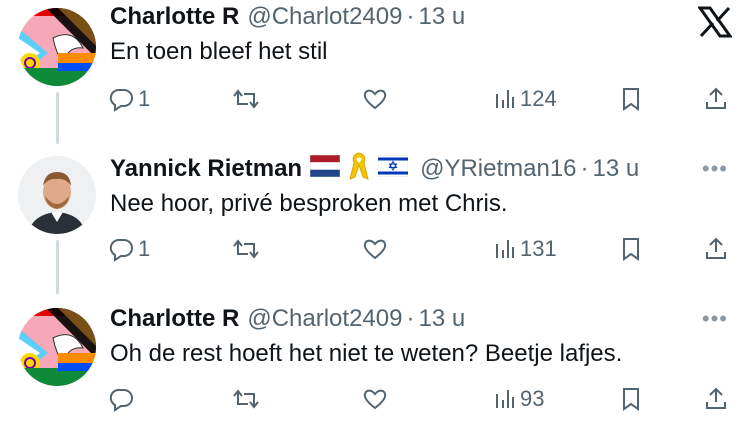  Describe the element at coordinates (532, 398) in the screenshot. I see `view-count: 93` at that location.